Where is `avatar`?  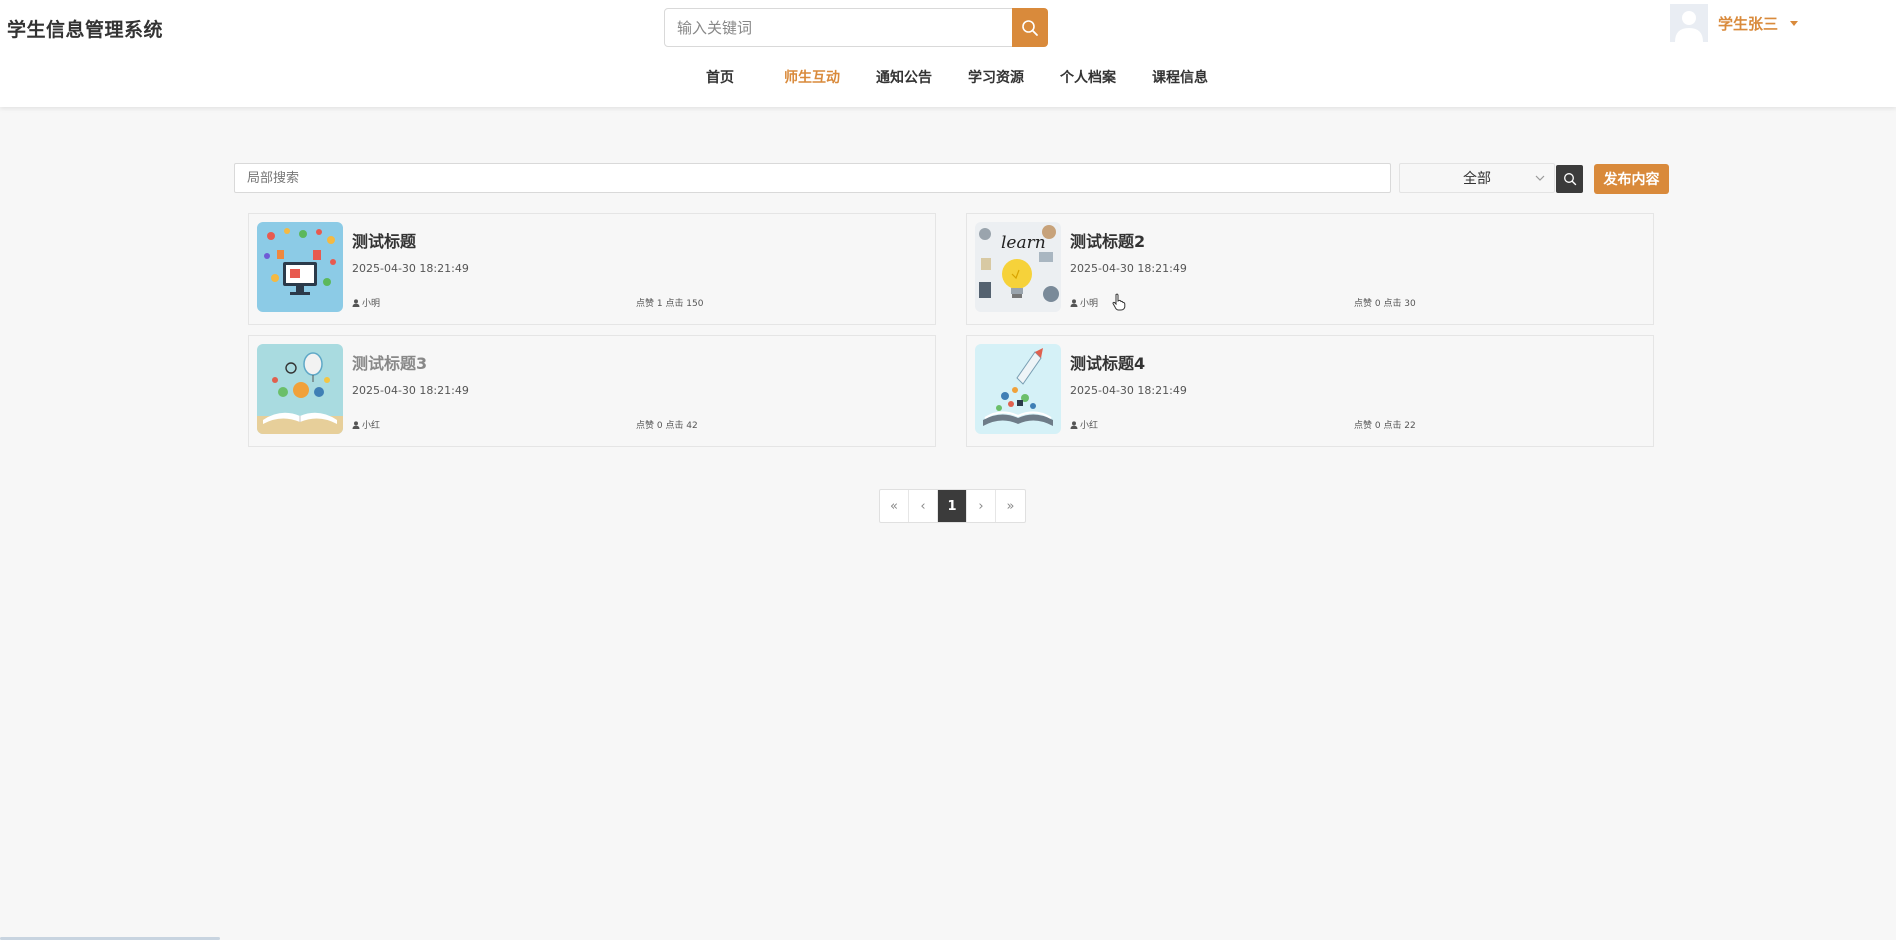 avatar is located at coordinates (1689, 23).